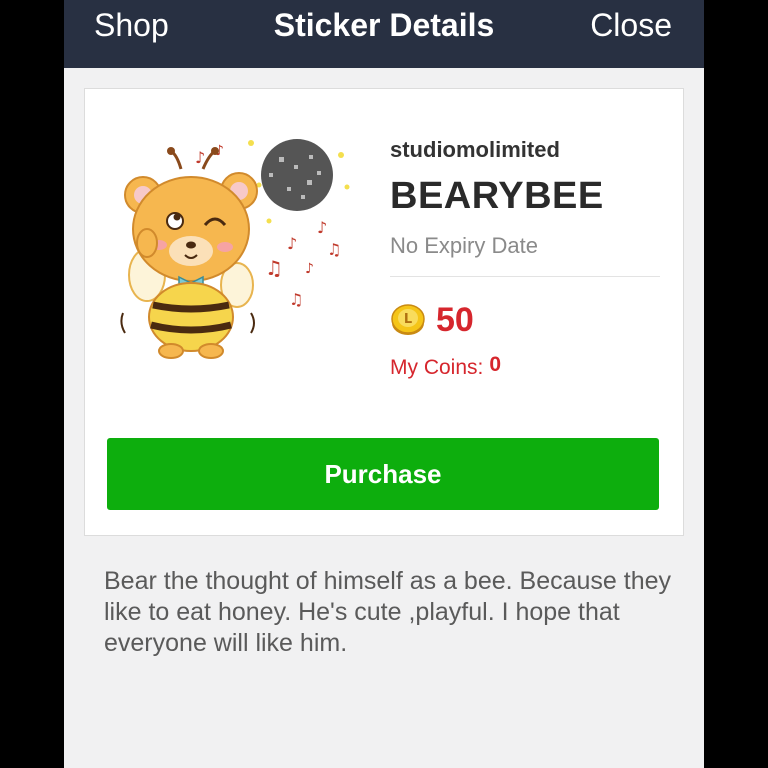 The height and width of the screenshot is (768, 768). What do you see at coordinates (475, 150) in the screenshot?
I see `sticker-author: studiomolimited` at bounding box center [475, 150].